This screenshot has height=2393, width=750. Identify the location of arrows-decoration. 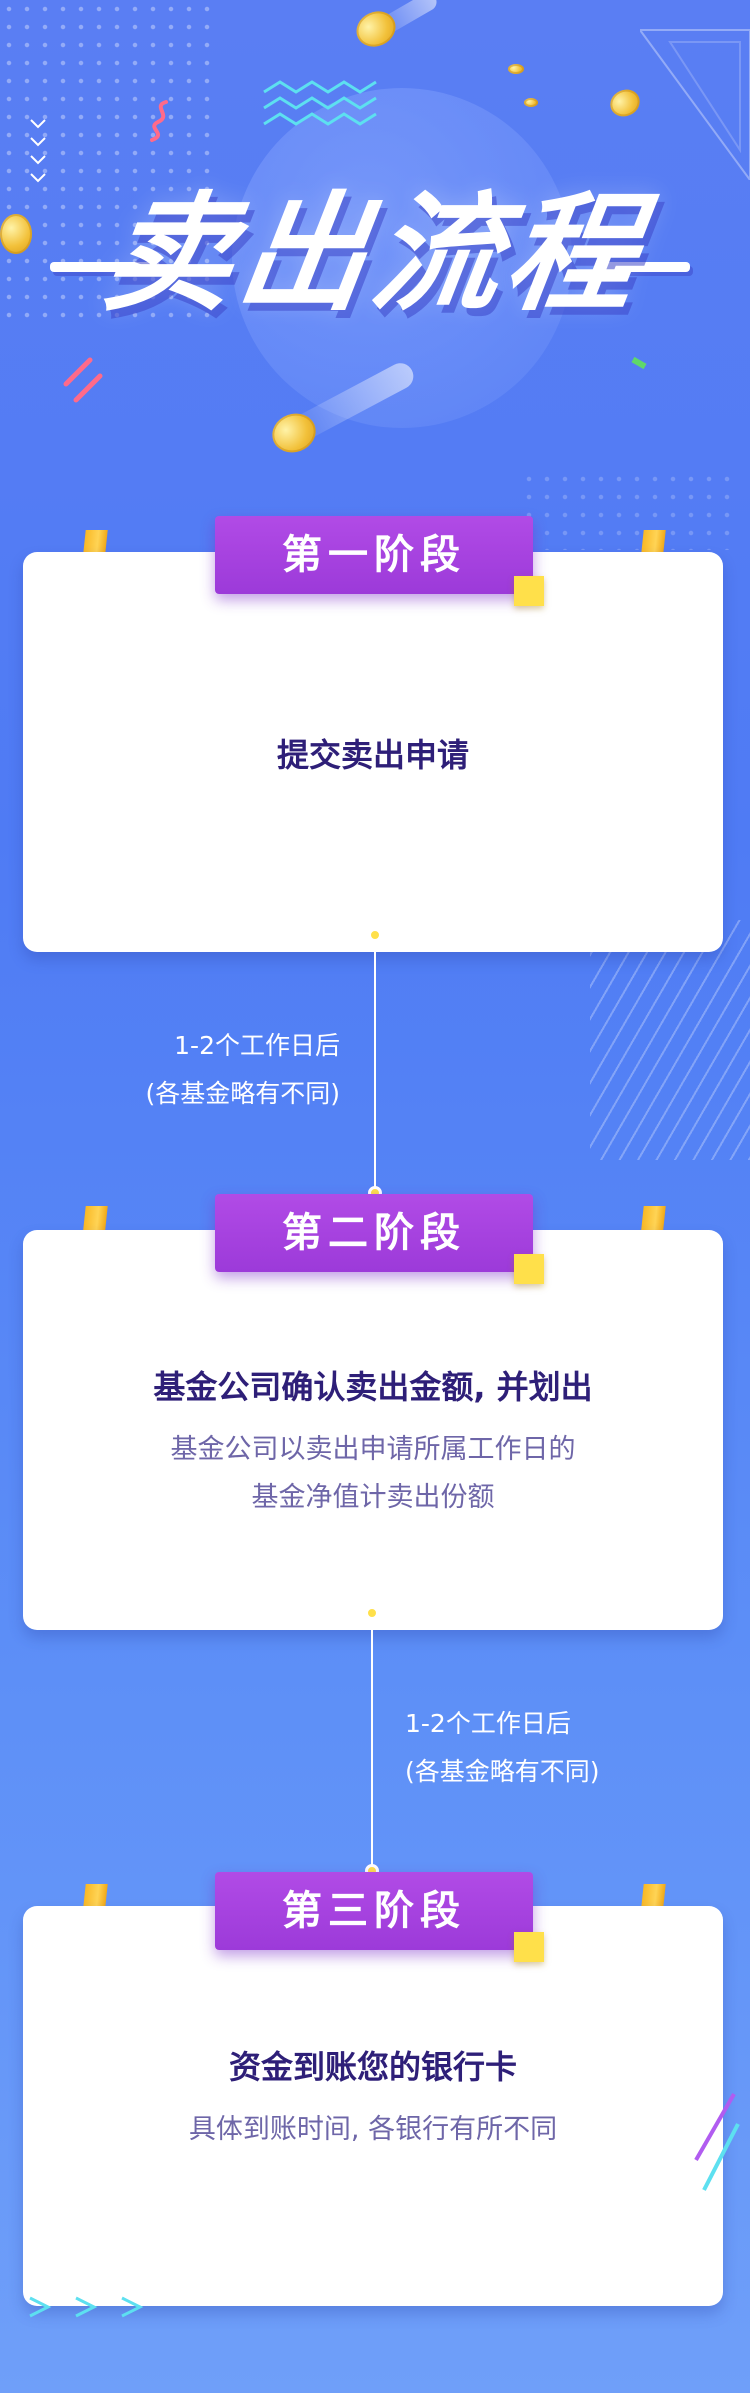
(86, 2307).